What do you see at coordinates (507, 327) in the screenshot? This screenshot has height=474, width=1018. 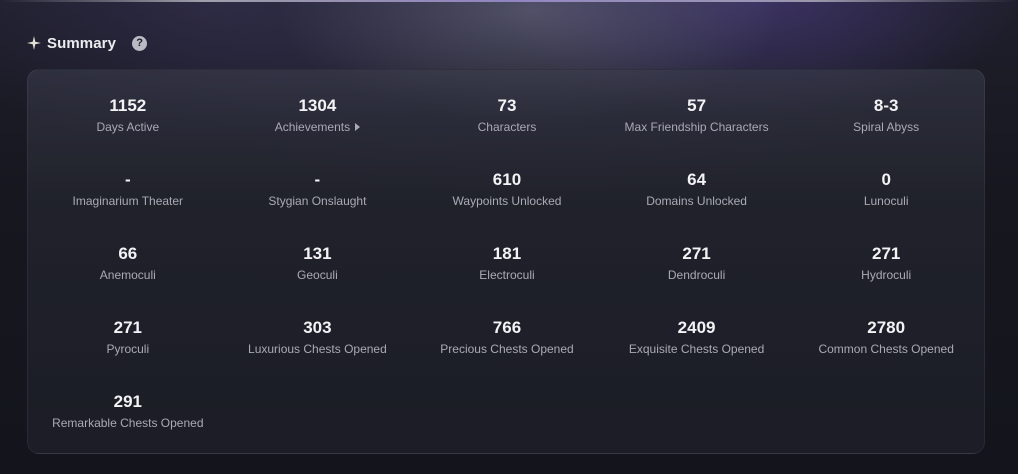 I see `stat-value: 766` at bounding box center [507, 327].